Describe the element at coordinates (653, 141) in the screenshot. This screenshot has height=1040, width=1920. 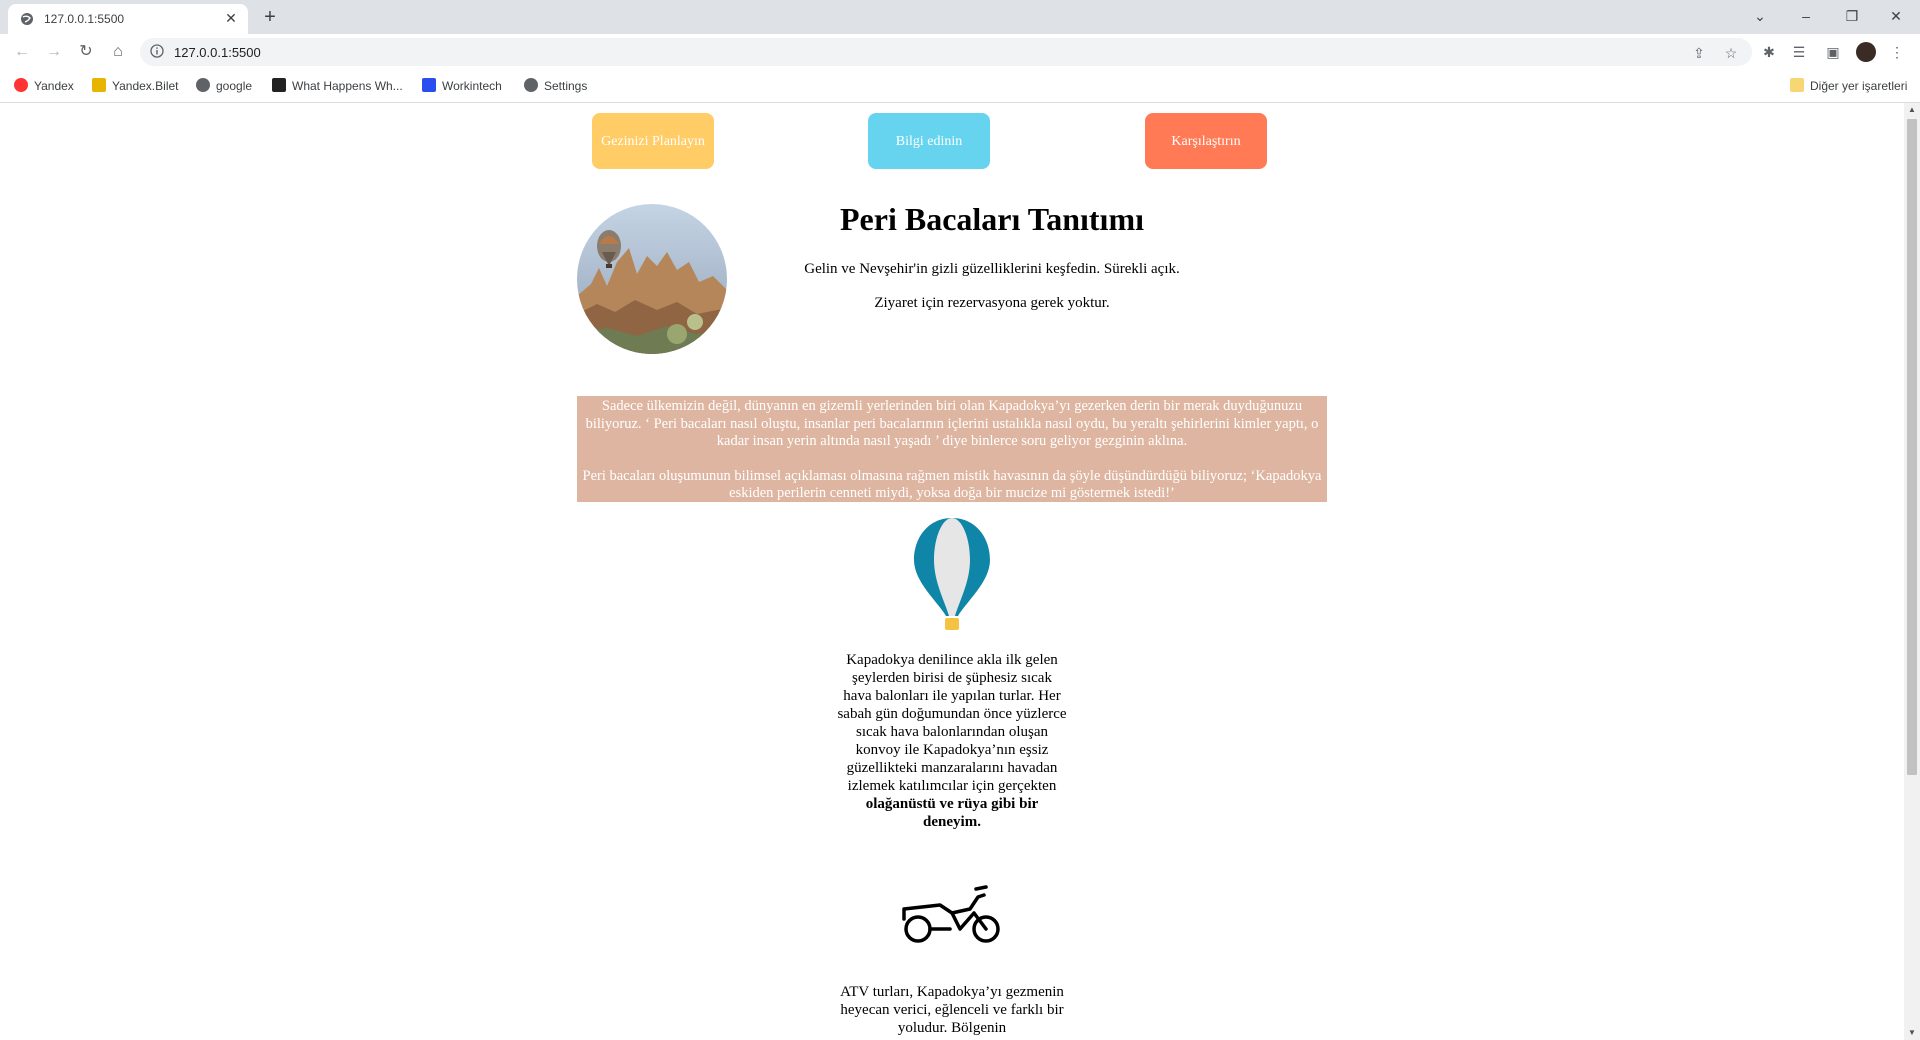
I see `plan-trip-button: Gezinizi Planlayın` at that location.